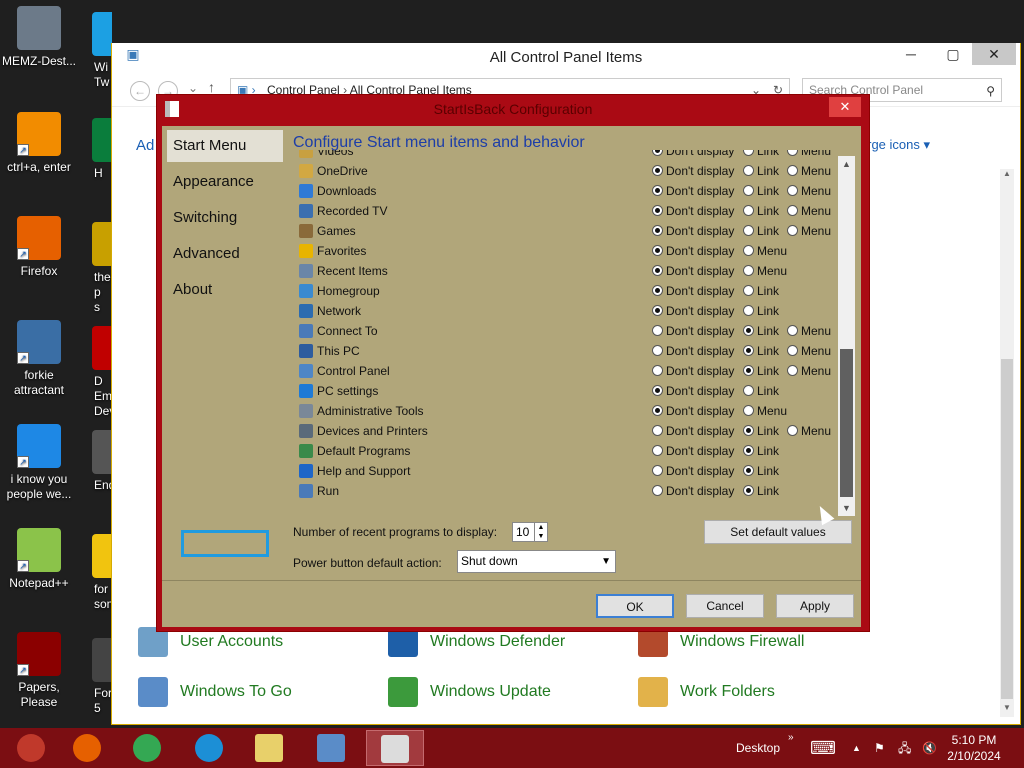 The height and width of the screenshot is (768, 1024). What do you see at coordinates (929, 748) in the screenshot?
I see `volume-muted-icon: 🔇` at bounding box center [929, 748].